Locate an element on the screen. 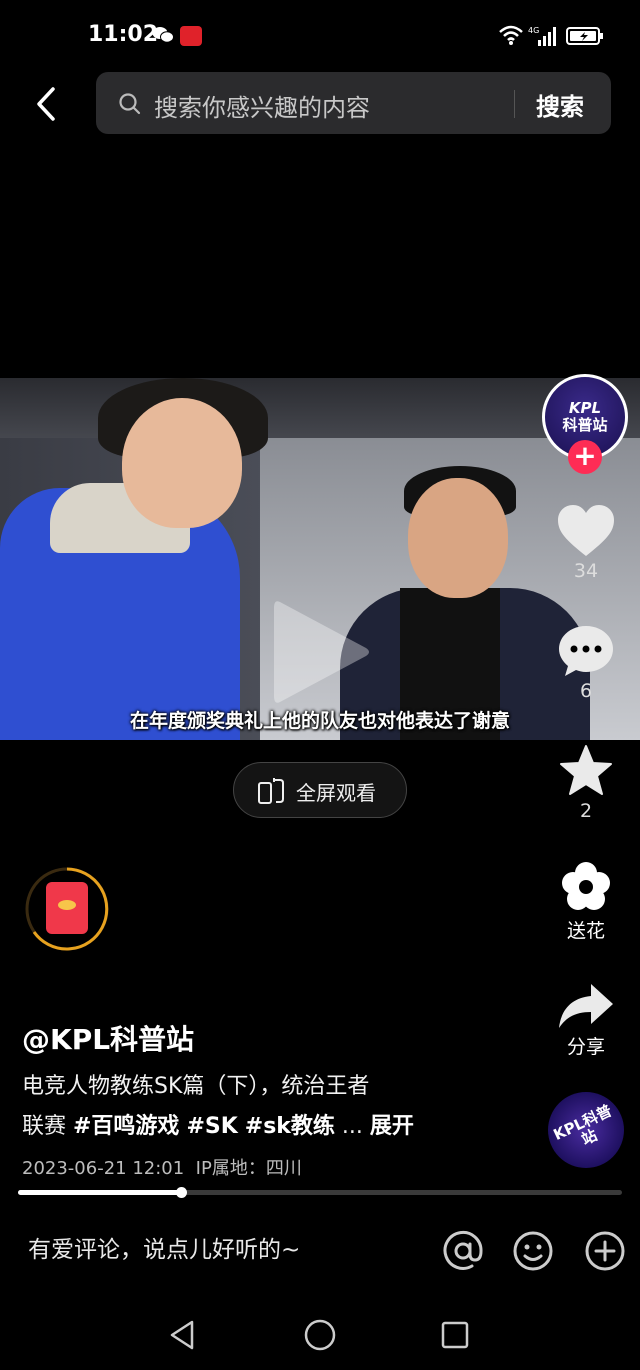 The image size is (640, 1370). share-button: 分享 is located at coordinates (586, 1020).